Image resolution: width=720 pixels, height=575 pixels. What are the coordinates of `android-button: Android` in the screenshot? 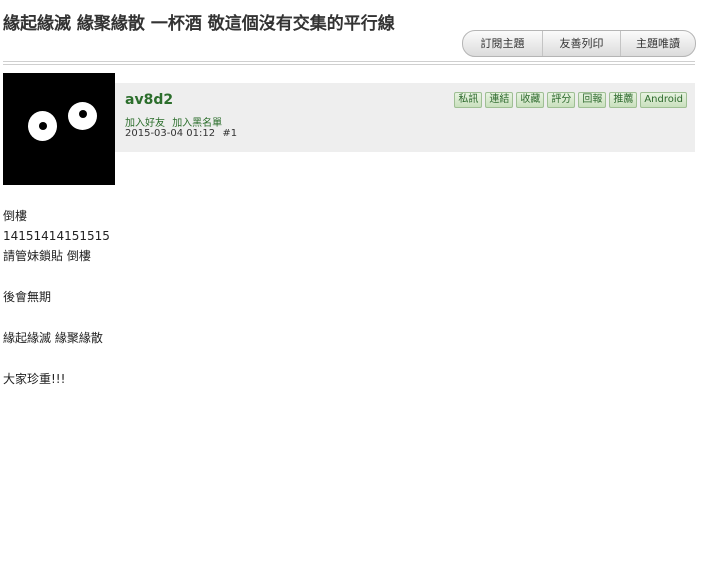 It's located at (663, 100).